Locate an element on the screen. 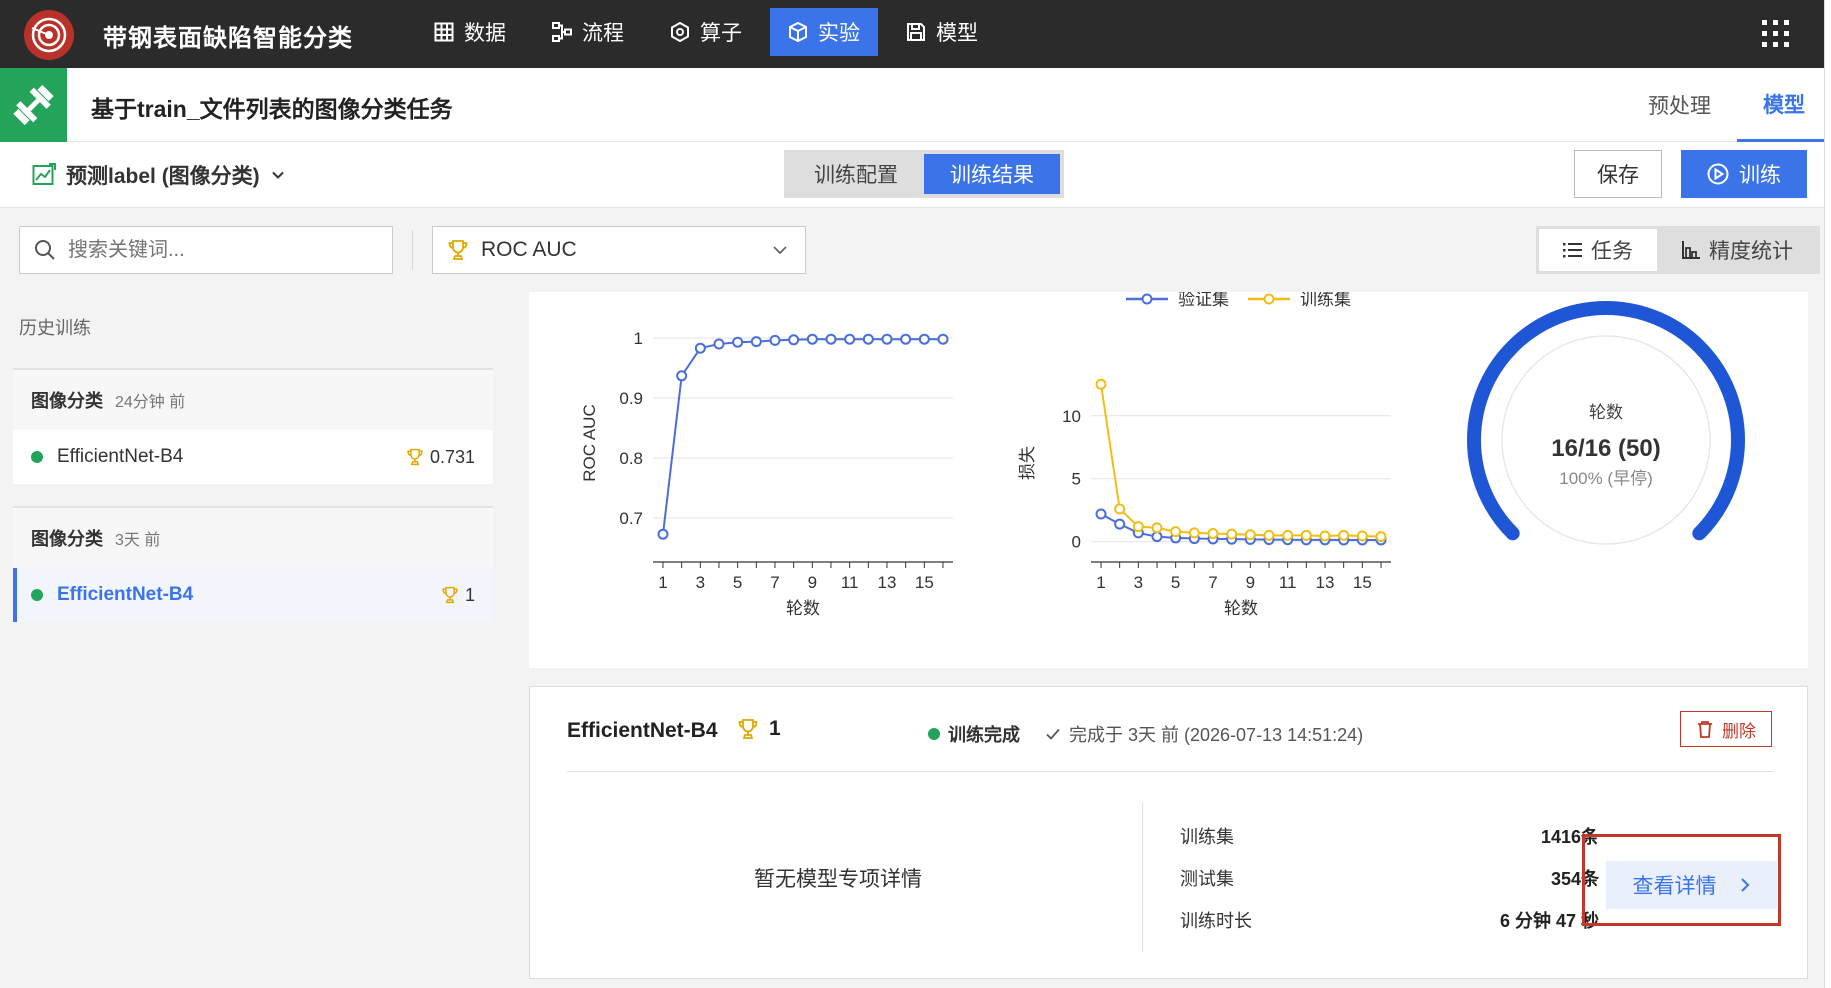  nav-experiment: 实验 is located at coordinates (824, 32).